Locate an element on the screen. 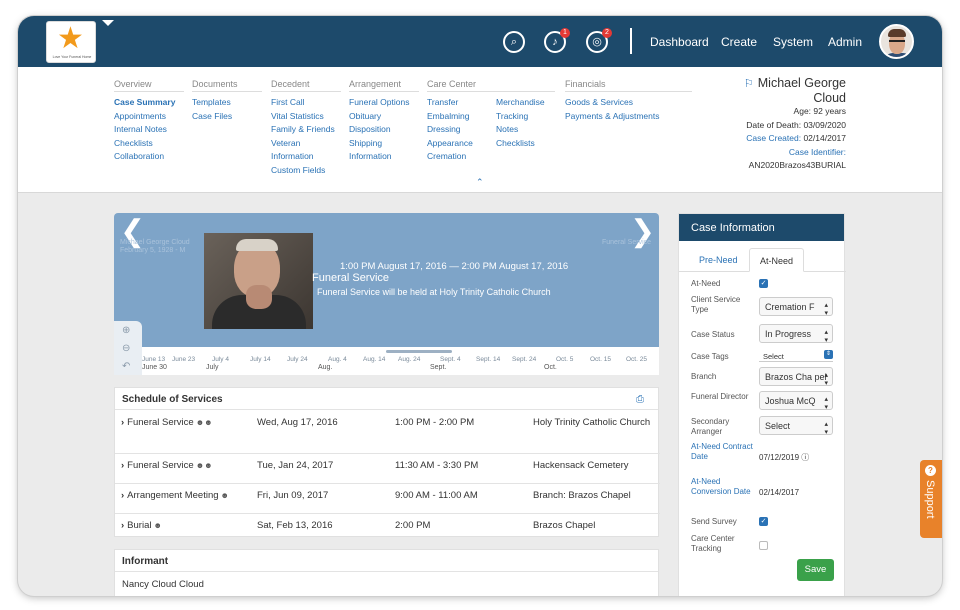 The image size is (960, 610). service-name: › Burial ☻ is located at coordinates (141, 525).